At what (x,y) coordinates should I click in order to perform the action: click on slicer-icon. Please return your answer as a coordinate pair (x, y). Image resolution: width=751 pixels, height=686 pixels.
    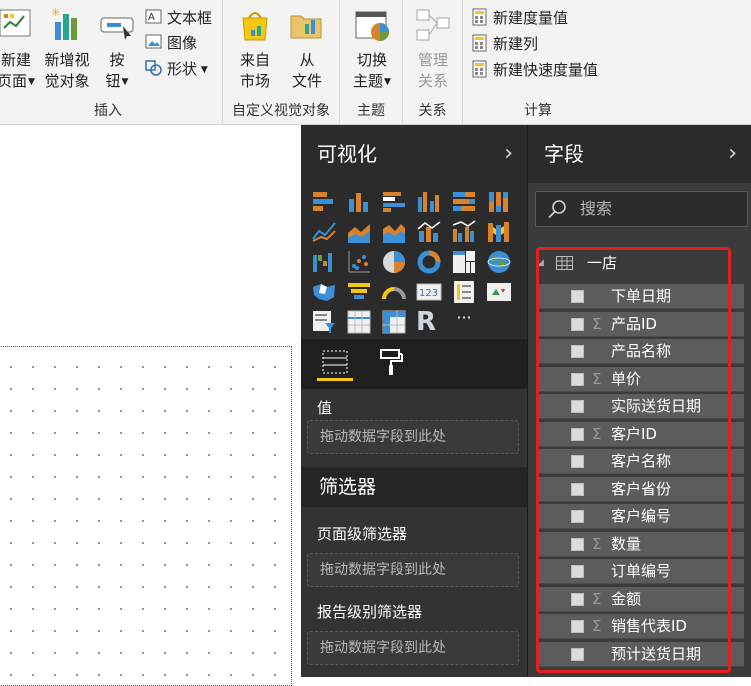
    Looking at the image, I should click on (324, 322).